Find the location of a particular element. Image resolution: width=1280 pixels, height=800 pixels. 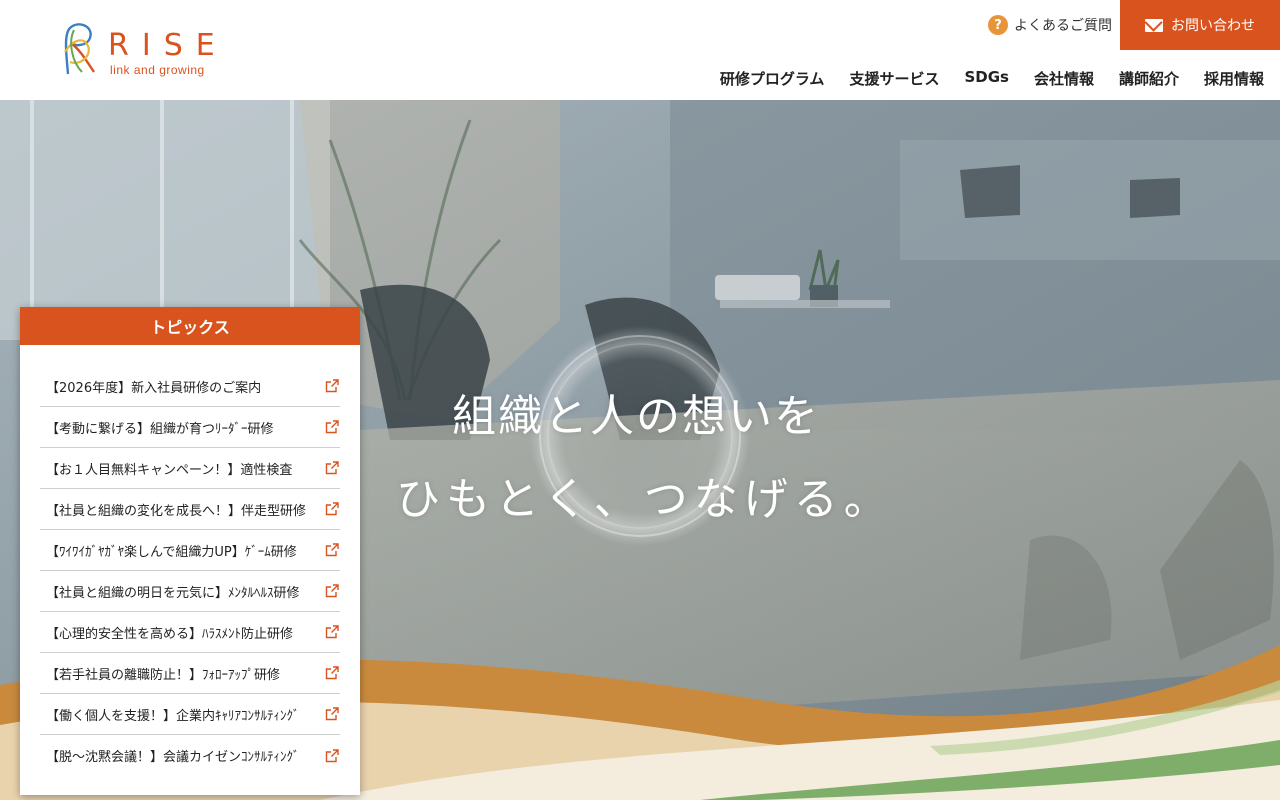

topic-item: 【心理的安全性を高める】ﾊﾗｽﾒﾝﾄ防止研修 is located at coordinates (190, 632).